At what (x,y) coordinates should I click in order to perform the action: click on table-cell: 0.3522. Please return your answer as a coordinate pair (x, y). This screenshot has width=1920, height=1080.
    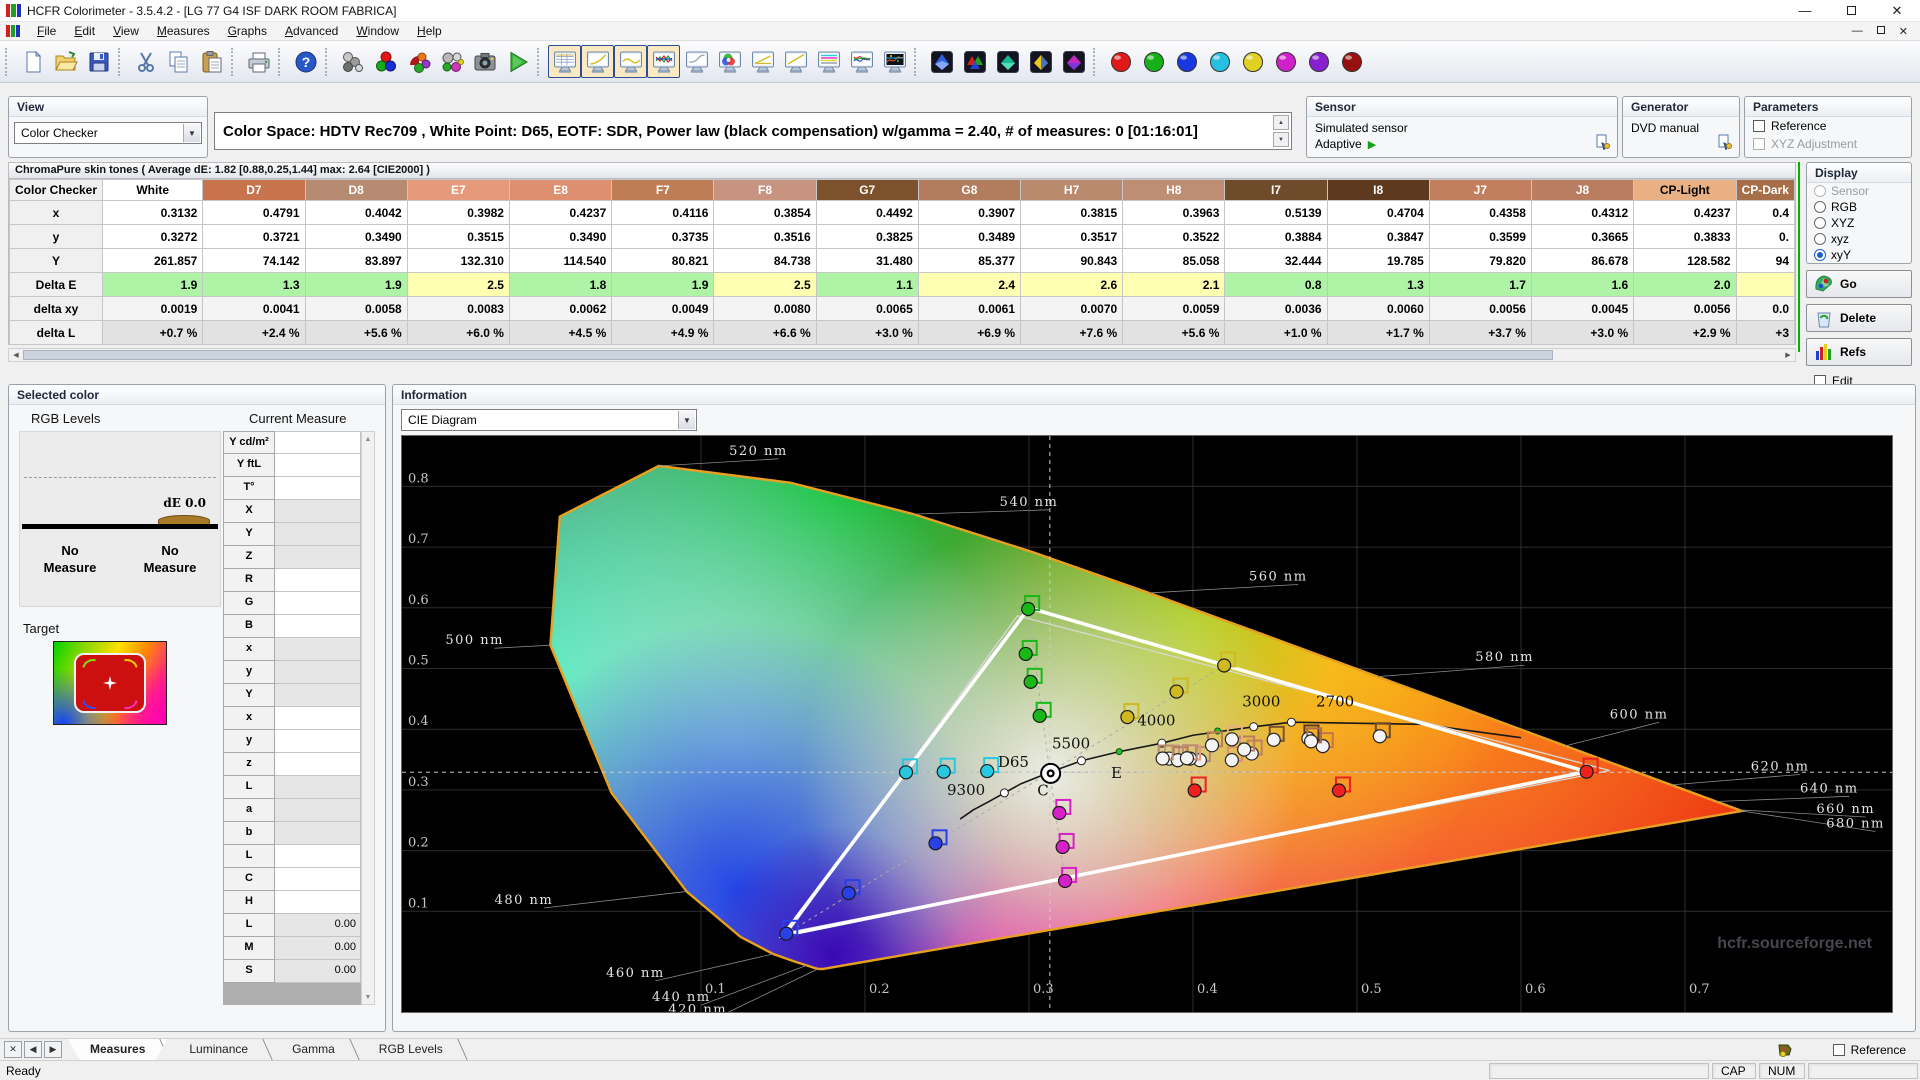
    Looking at the image, I should click on (1174, 236).